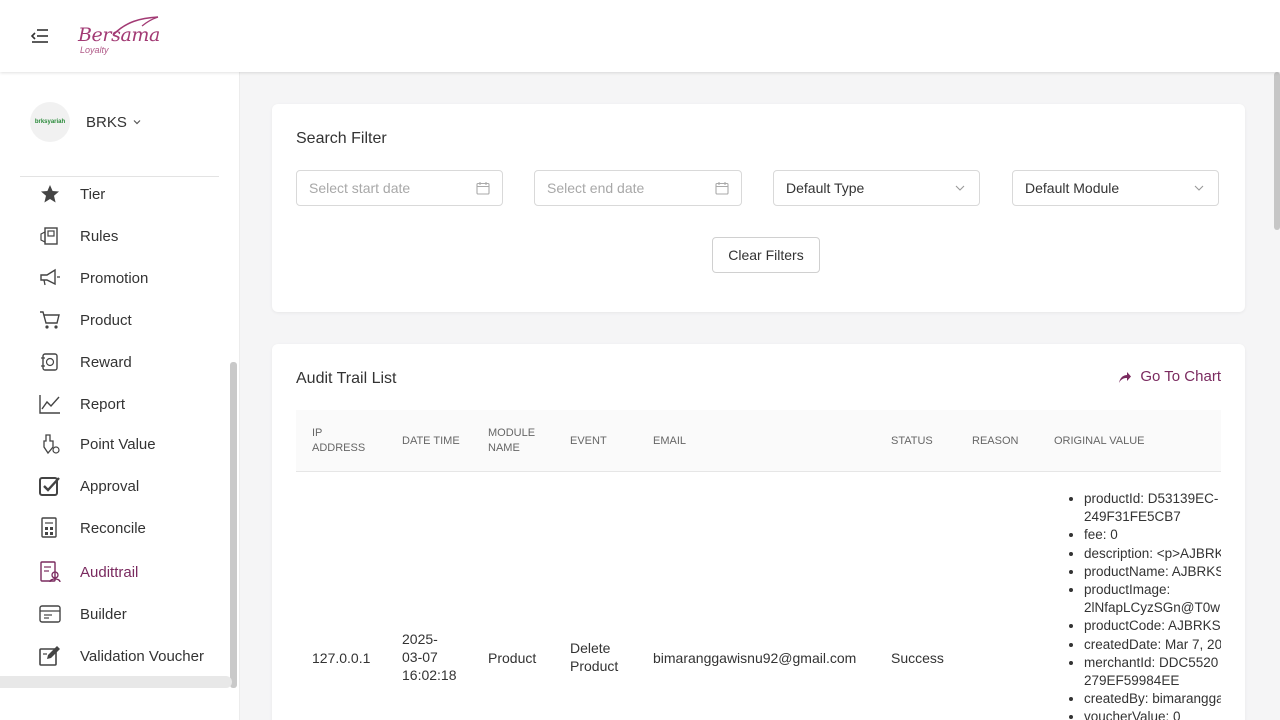 The image size is (1280, 720). What do you see at coordinates (713, 441) in the screenshot?
I see `column-email: EMAIL` at bounding box center [713, 441].